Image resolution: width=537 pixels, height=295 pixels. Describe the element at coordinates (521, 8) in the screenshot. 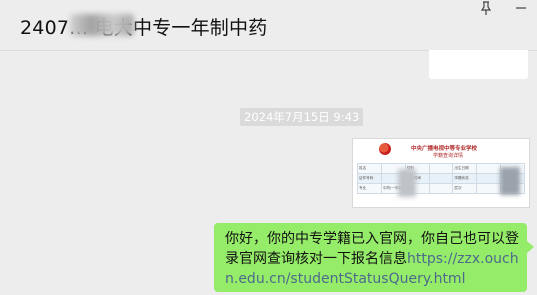

I see `minimize-icon` at that location.